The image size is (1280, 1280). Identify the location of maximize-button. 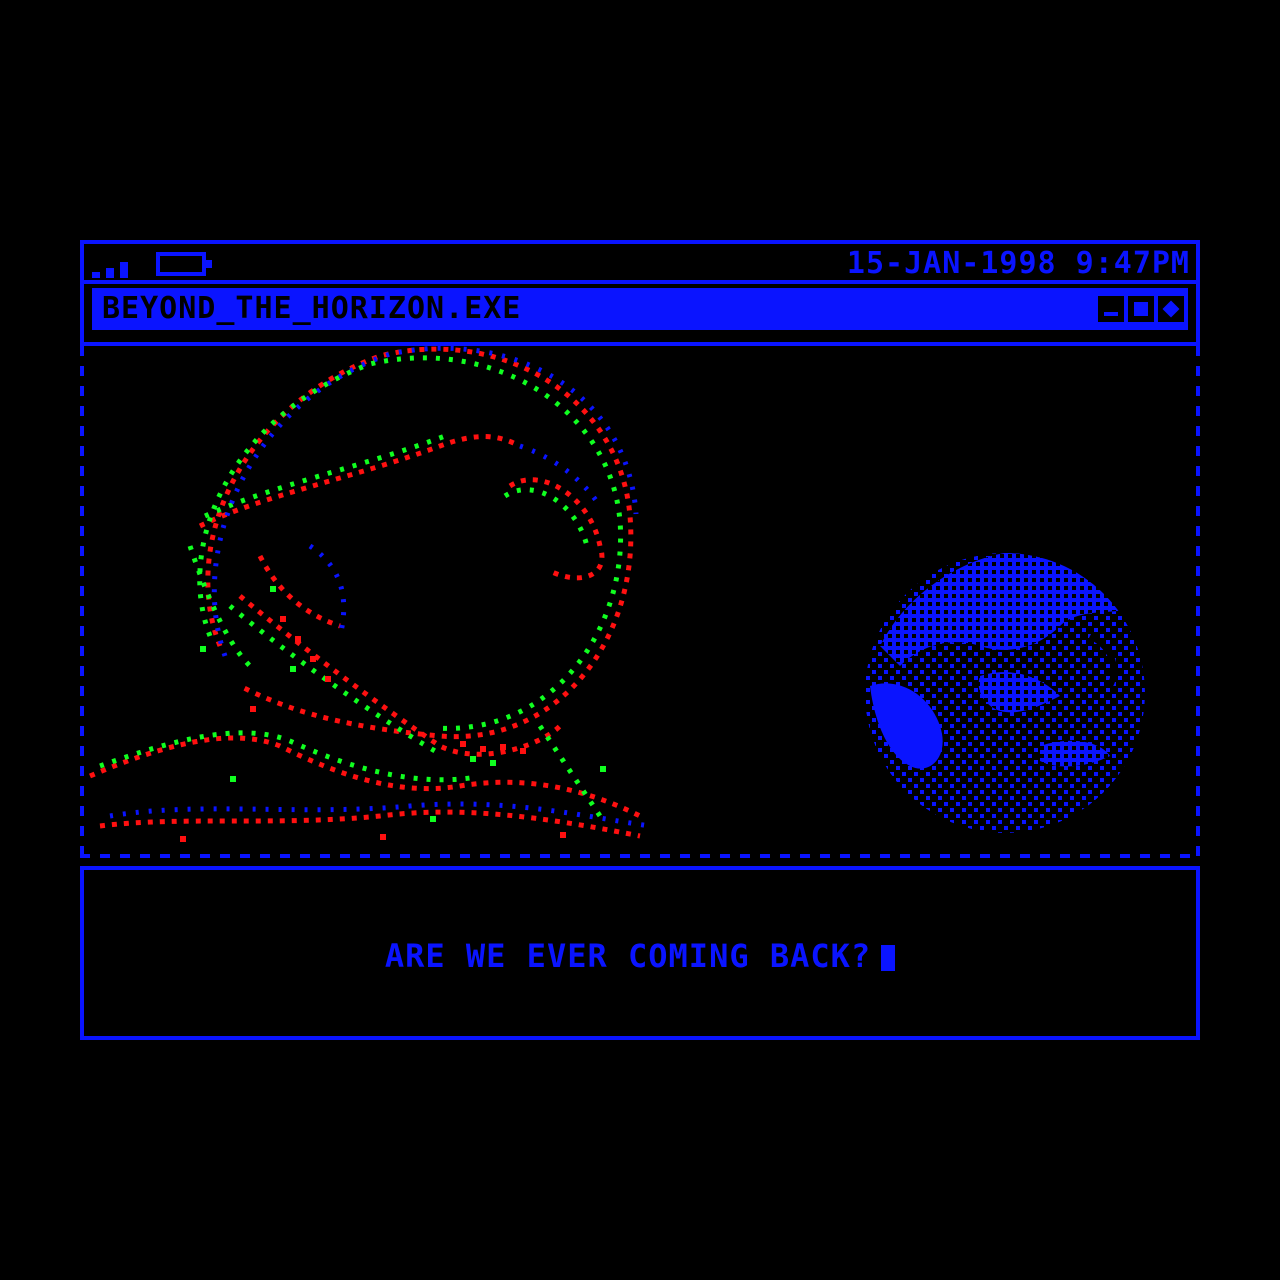
(1141, 309).